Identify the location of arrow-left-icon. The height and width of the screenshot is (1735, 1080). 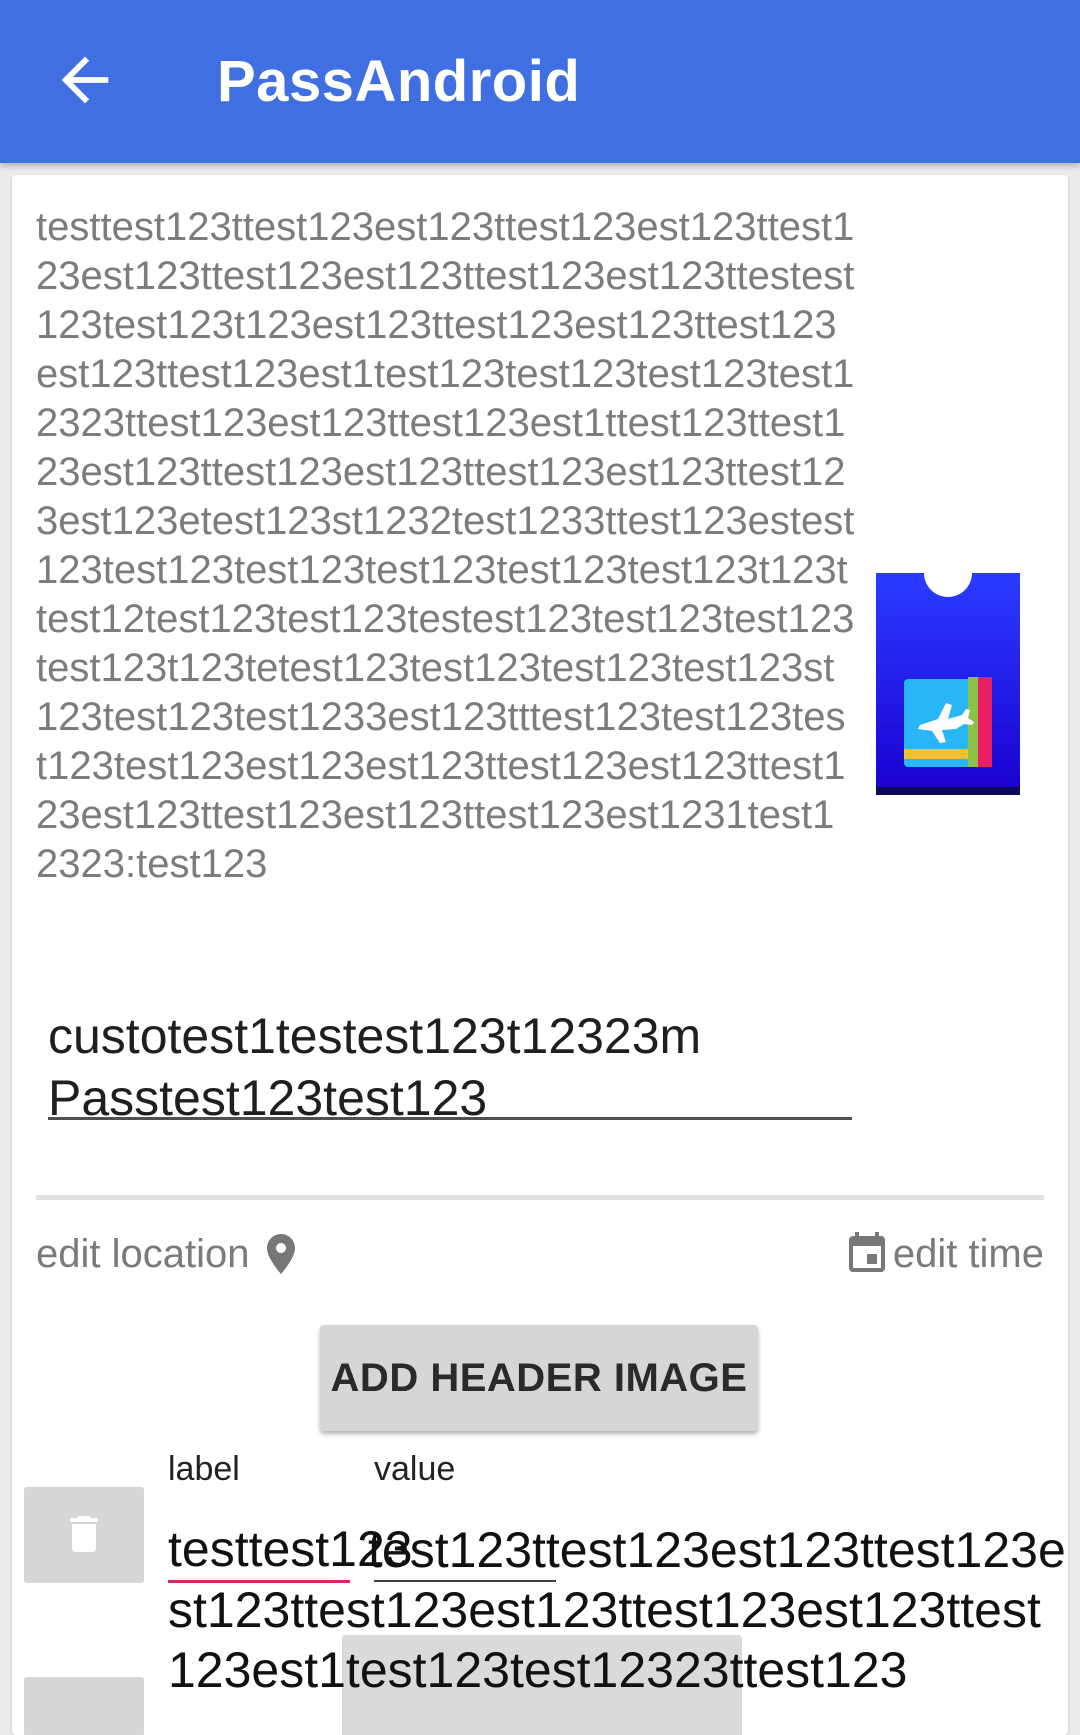
(85, 80).